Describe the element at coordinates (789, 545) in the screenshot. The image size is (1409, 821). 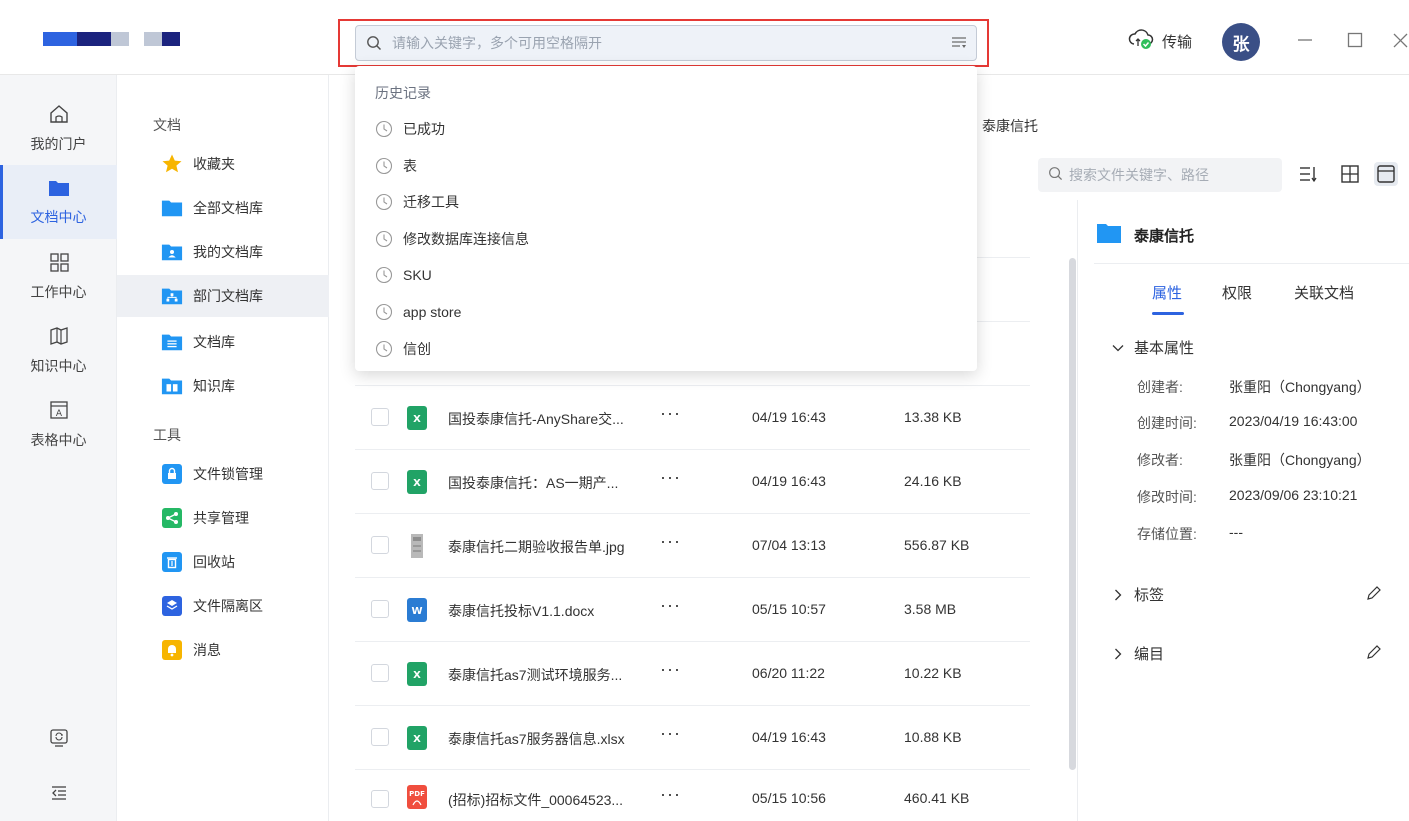
I see `file-modified-time: 07/04 13:13` at that location.